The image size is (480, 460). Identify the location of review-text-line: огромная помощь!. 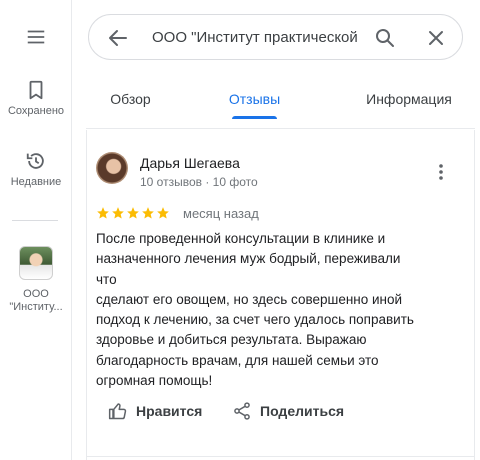
(154, 381).